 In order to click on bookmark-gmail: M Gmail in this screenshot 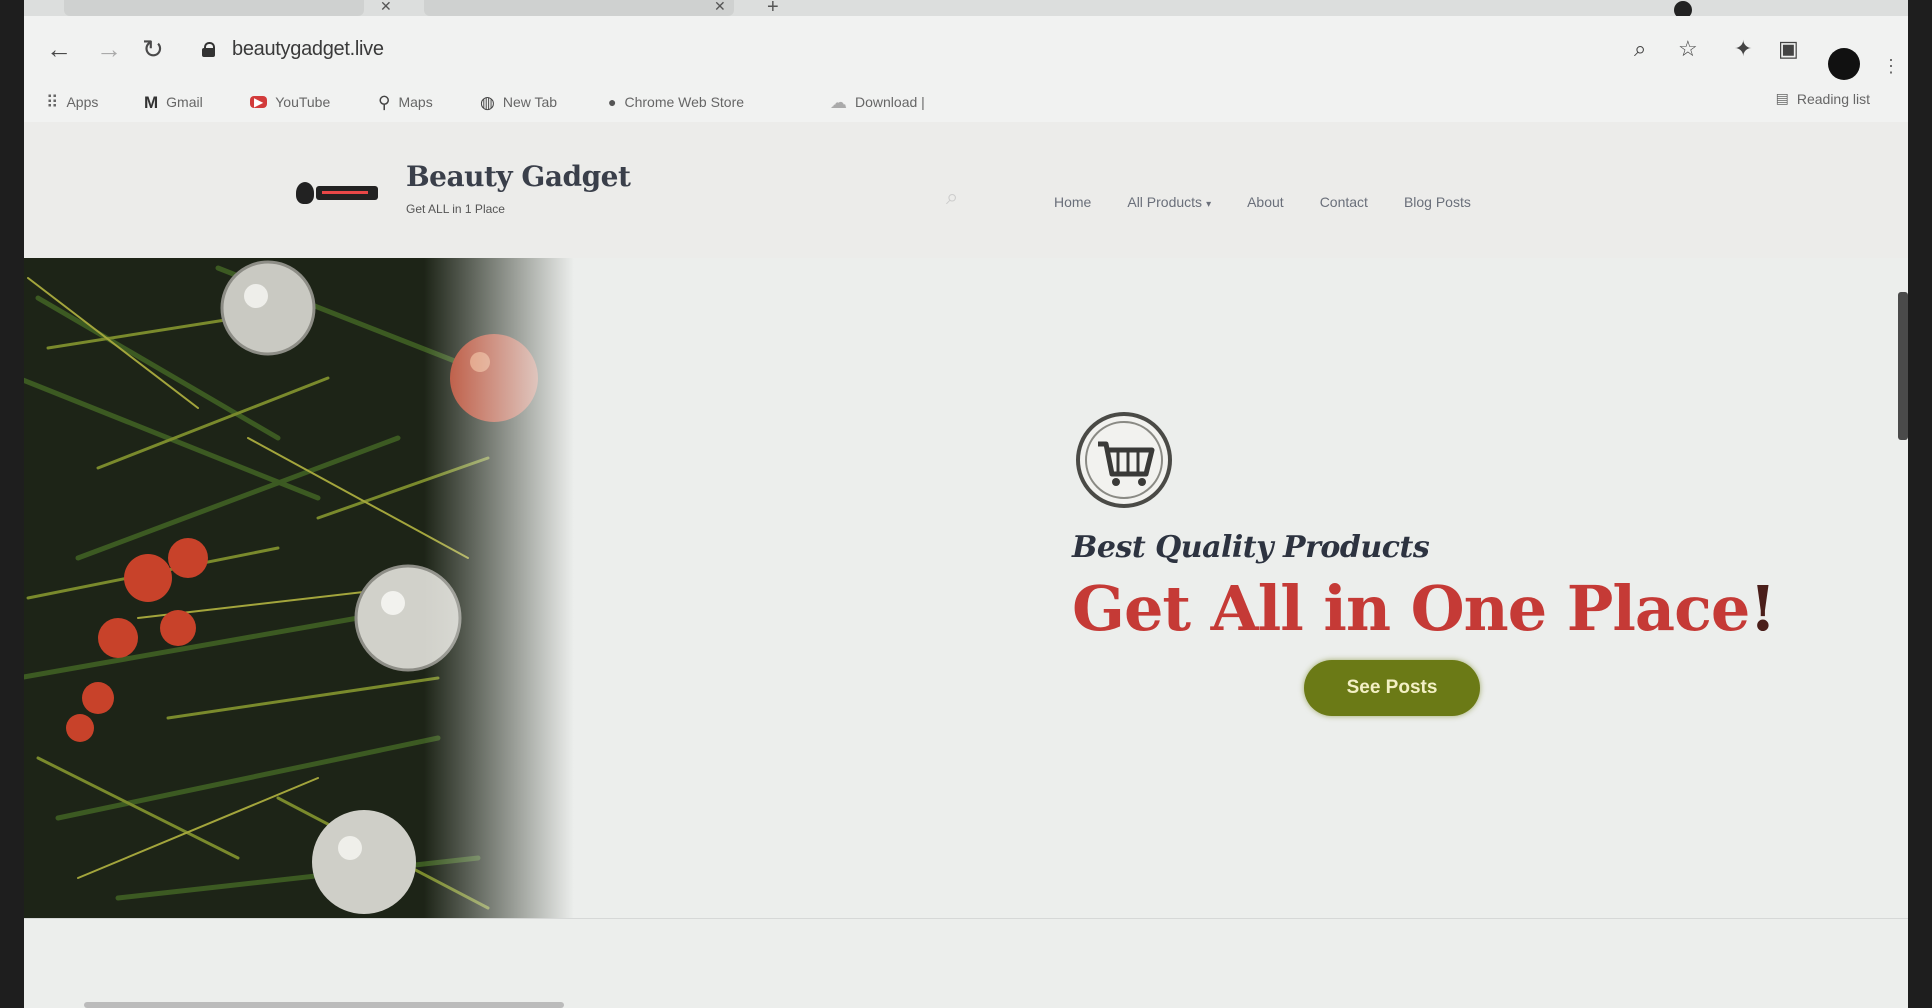, I will do `click(173, 102)`.